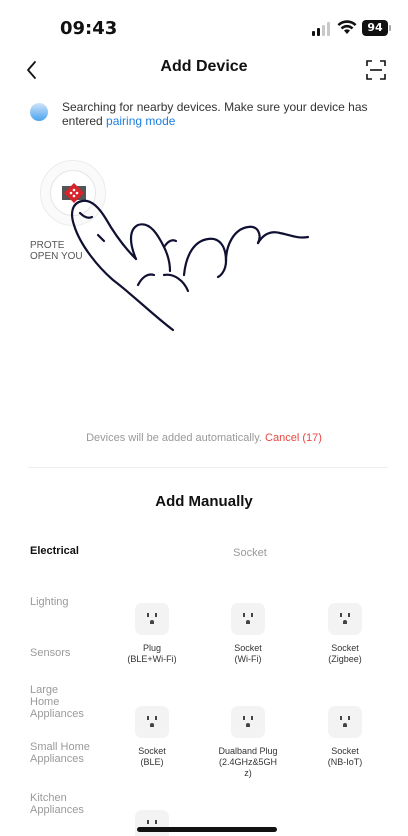 This screenshot has width=408, height=836. Describe the element at coordinates (34, 70) in the screenshot. I see `back-chevron-icon` at that location.